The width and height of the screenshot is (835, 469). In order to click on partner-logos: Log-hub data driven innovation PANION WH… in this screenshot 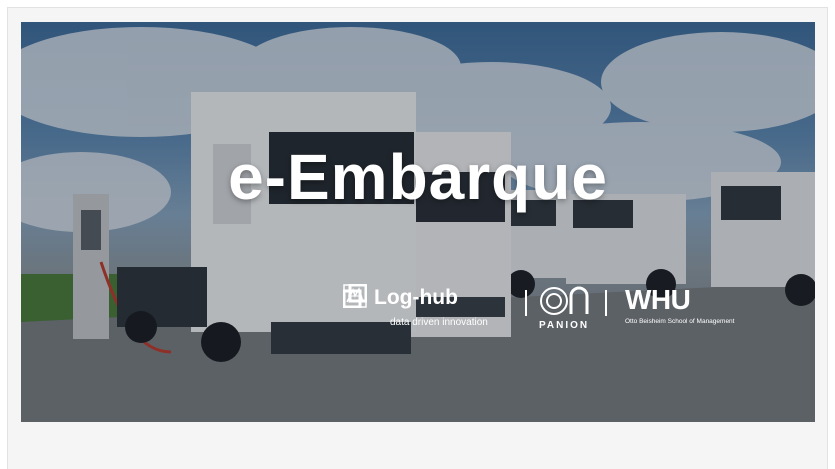, I will do `click(538, 314)`.